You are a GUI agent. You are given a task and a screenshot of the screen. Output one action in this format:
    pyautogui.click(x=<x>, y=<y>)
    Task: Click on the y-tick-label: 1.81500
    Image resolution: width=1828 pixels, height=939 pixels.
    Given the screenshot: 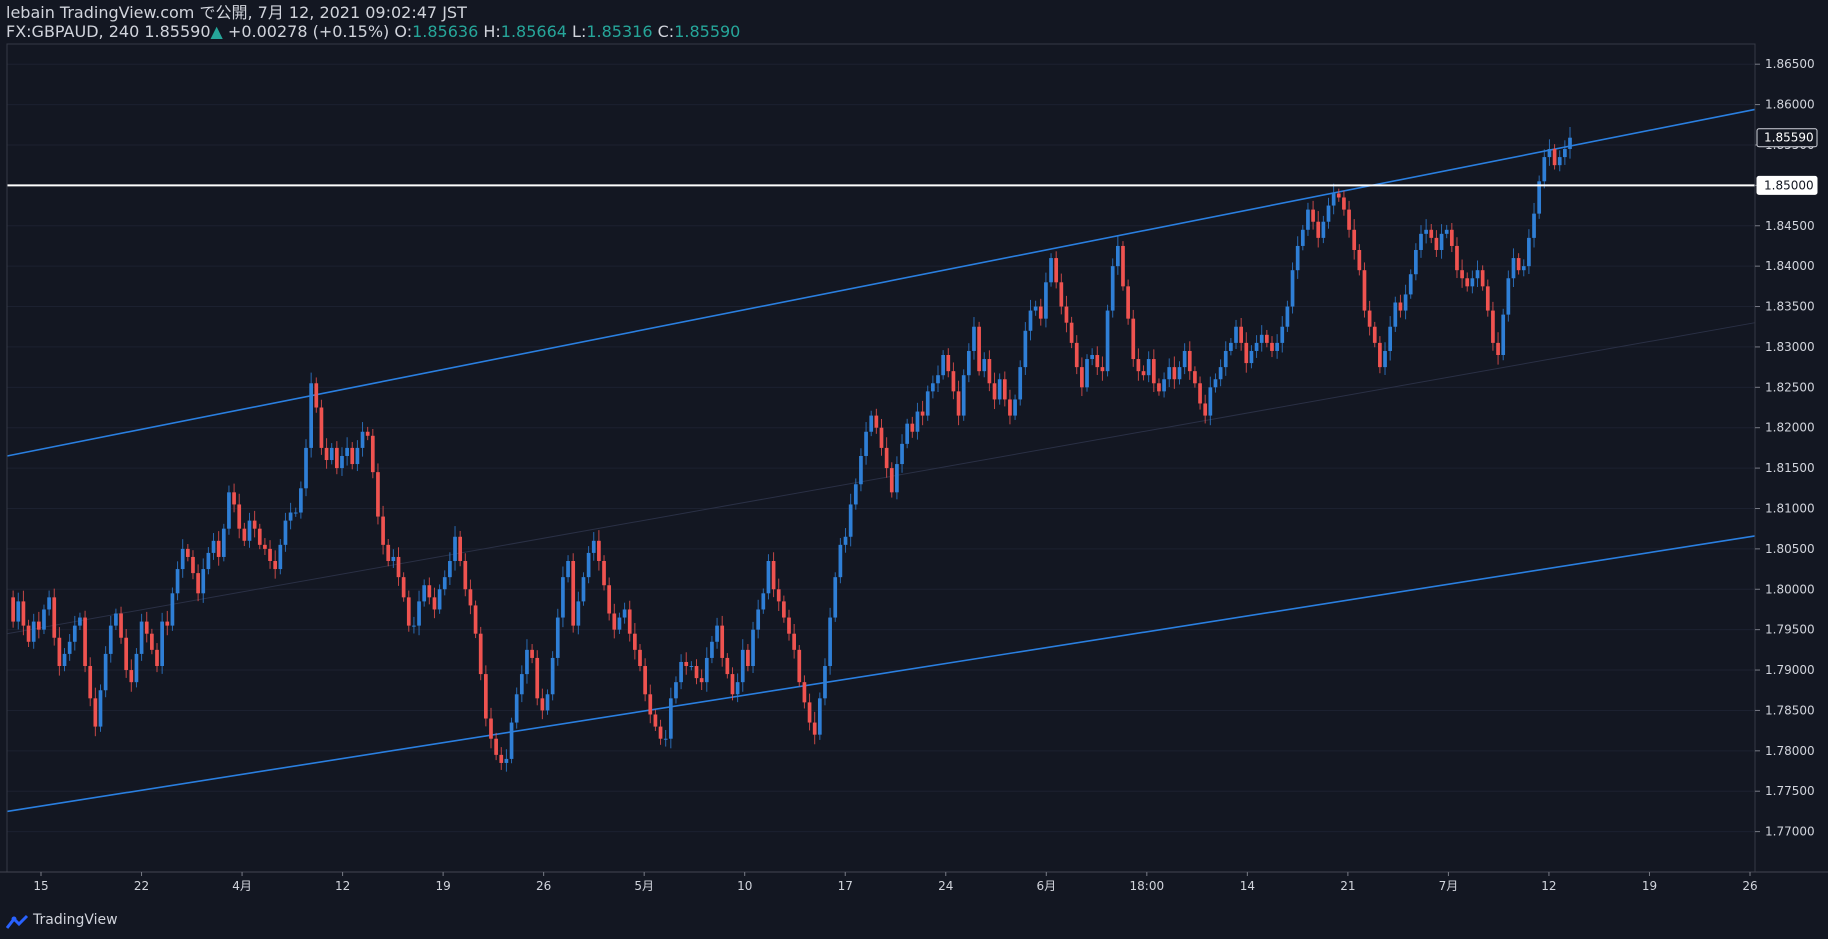 What is the action you would take?
    pyautogui.click(x=1790, y=468)
    